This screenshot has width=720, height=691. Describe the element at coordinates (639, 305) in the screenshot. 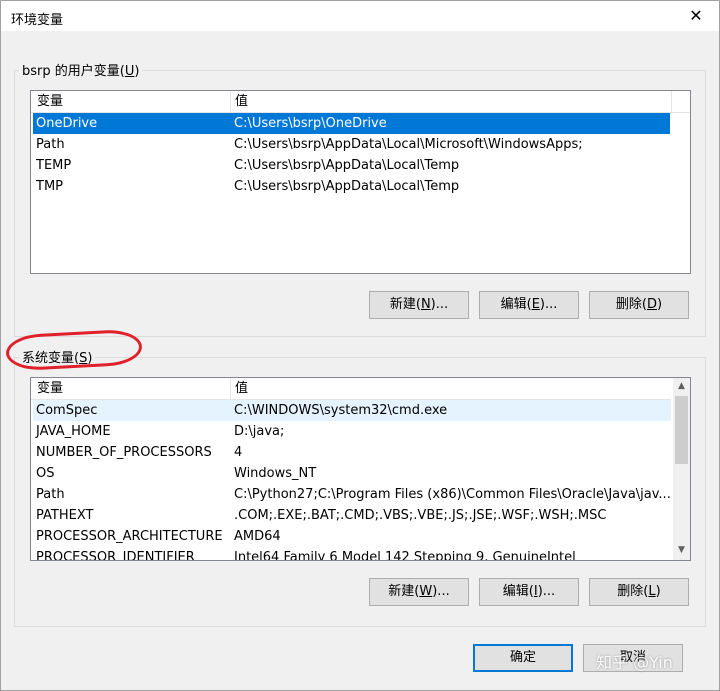

I see `user-delete-button: 删除(D)` at that location.